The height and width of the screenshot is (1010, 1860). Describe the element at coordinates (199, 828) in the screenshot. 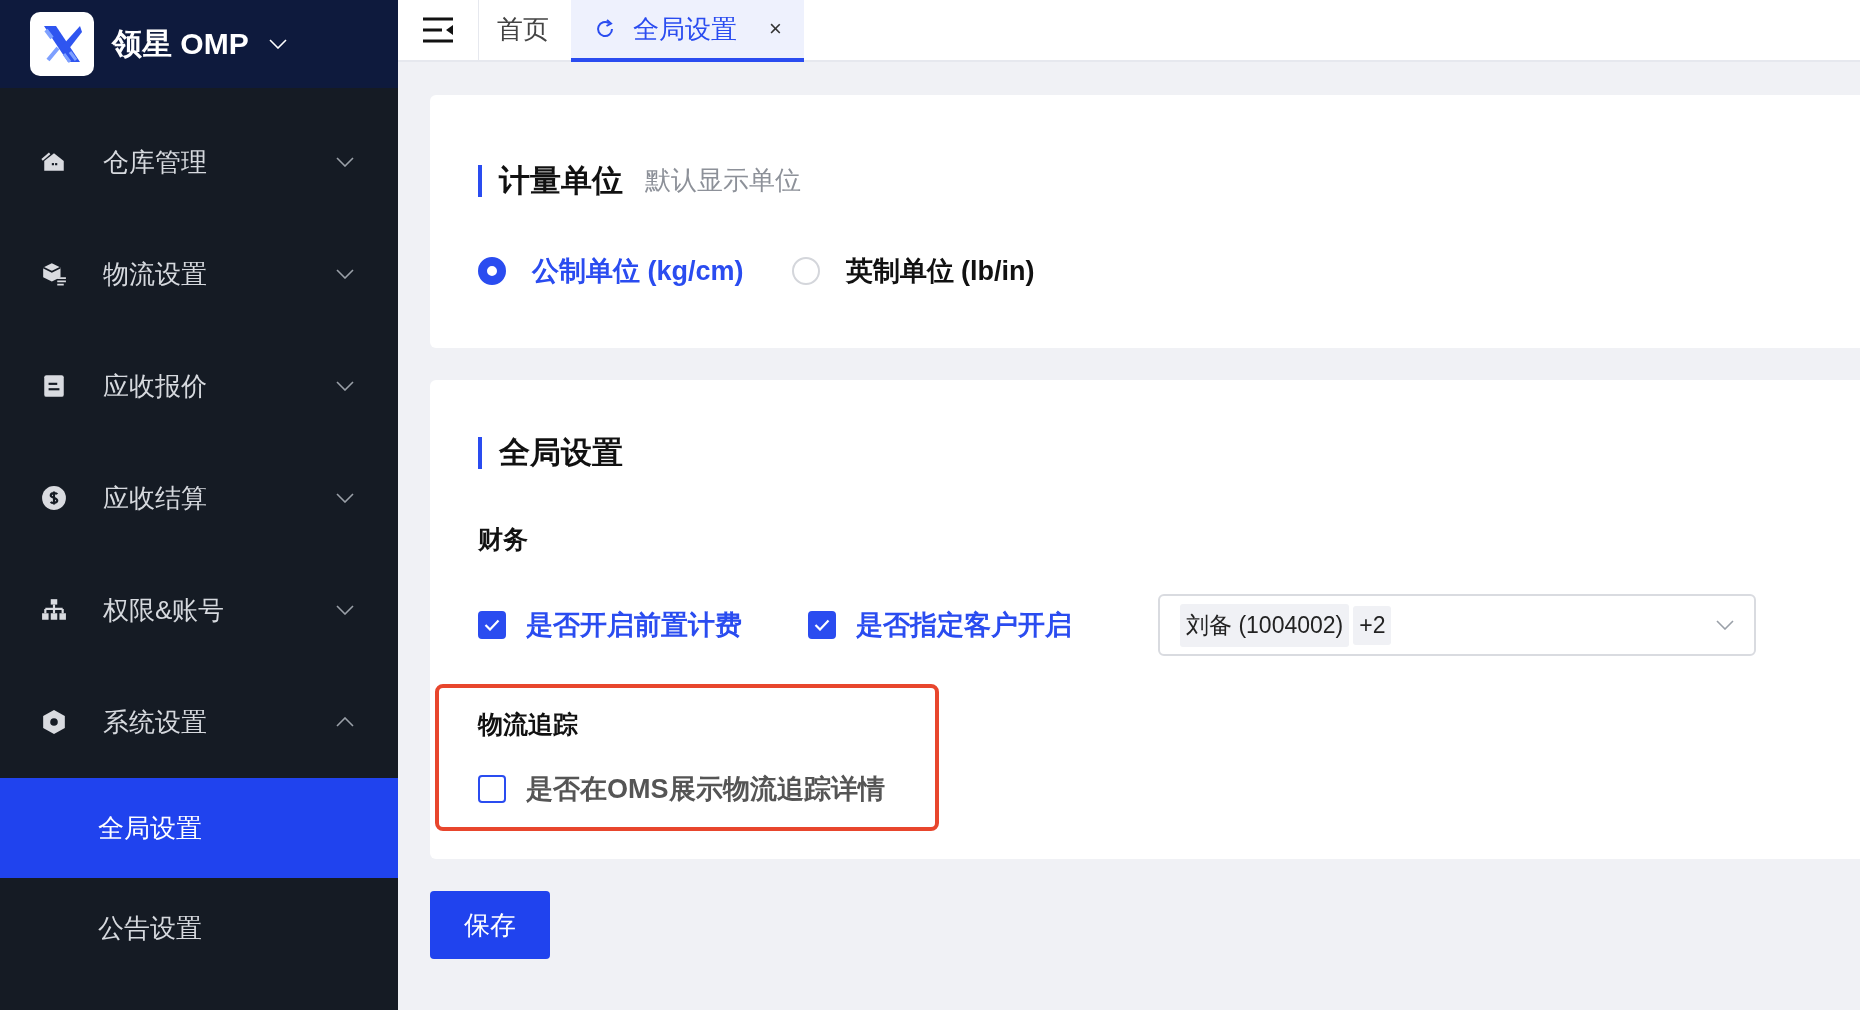

I see `sidebar-subitem: 全局设置` at that location.